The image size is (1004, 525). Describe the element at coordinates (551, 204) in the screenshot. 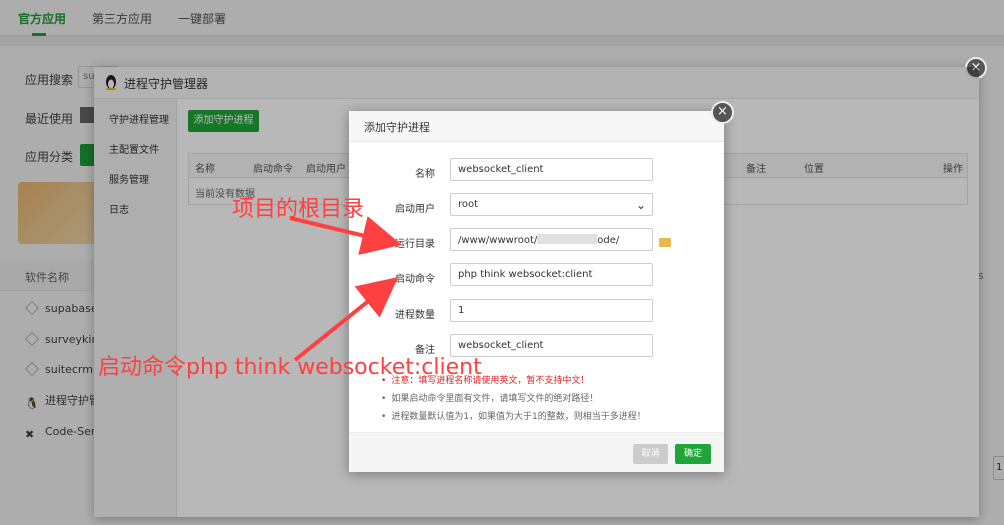

I see `user-select: root ⌄` at that location.